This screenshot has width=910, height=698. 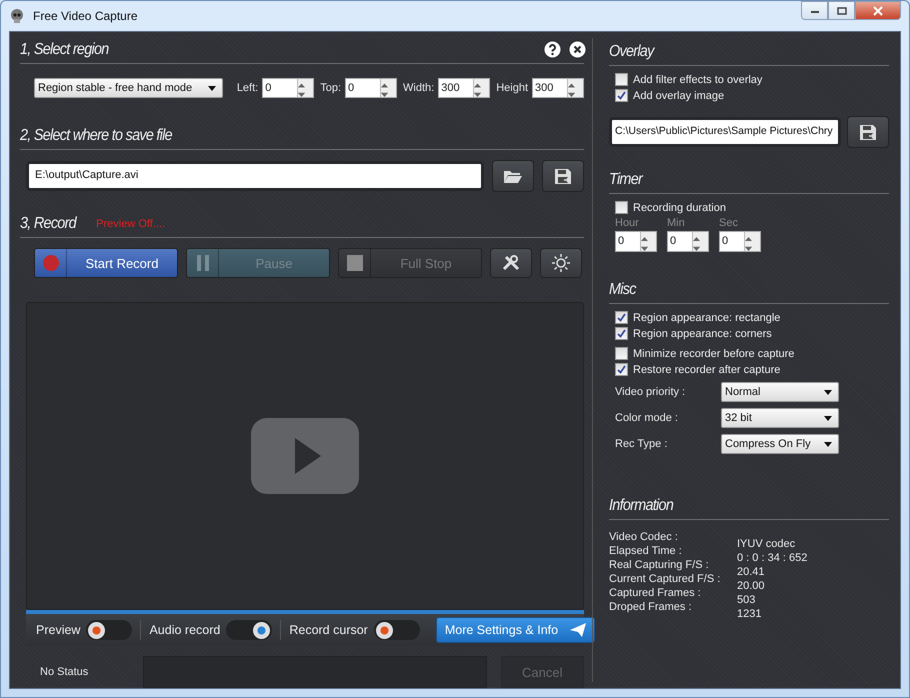 I want to click on field-label: Color mode :, so click(x=647, y=418).